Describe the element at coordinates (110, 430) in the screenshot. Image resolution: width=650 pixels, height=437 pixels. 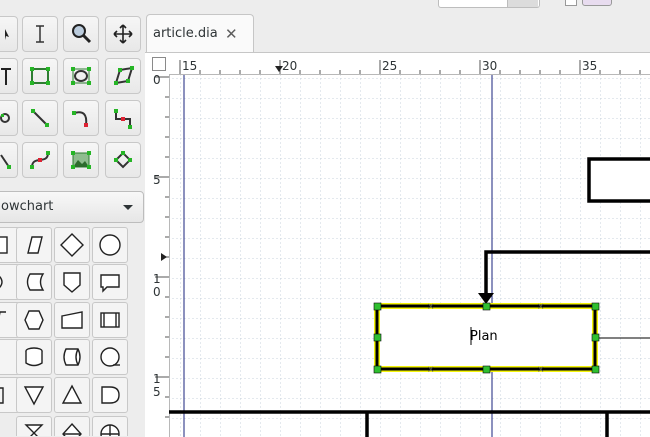
I see `summing-junction-icon` at that location.